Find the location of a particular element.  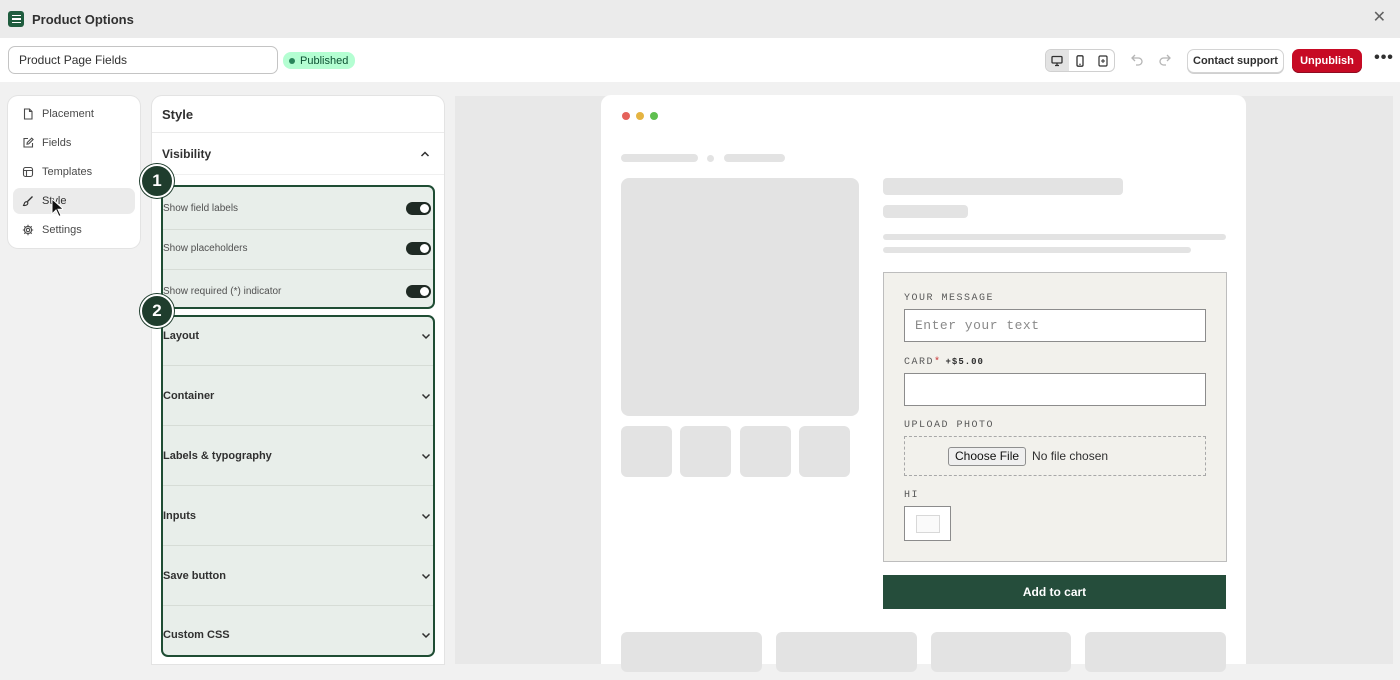

desktop-view-button is located at coordinates (1057, 60).